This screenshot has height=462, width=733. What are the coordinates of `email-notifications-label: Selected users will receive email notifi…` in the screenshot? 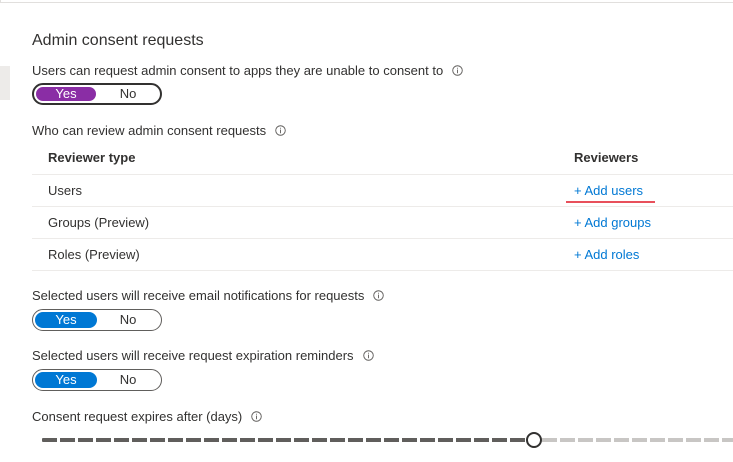 It's located at (198, 295).